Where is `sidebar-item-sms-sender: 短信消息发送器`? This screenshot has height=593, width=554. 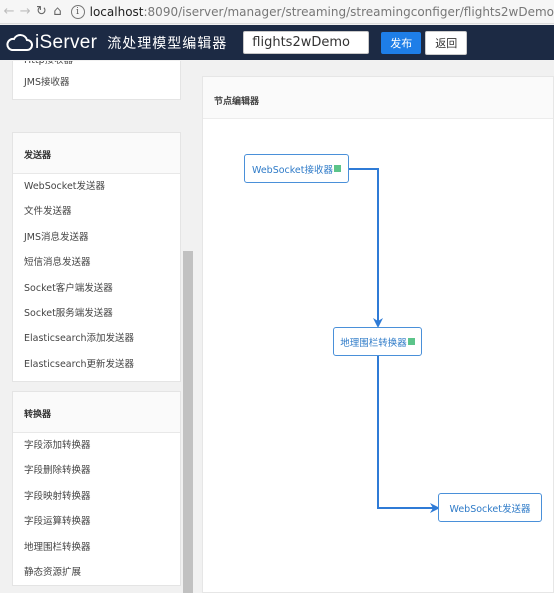
sidebar-item-sms-sender: 短信消息发送器 is located at coordinates (96, 262).